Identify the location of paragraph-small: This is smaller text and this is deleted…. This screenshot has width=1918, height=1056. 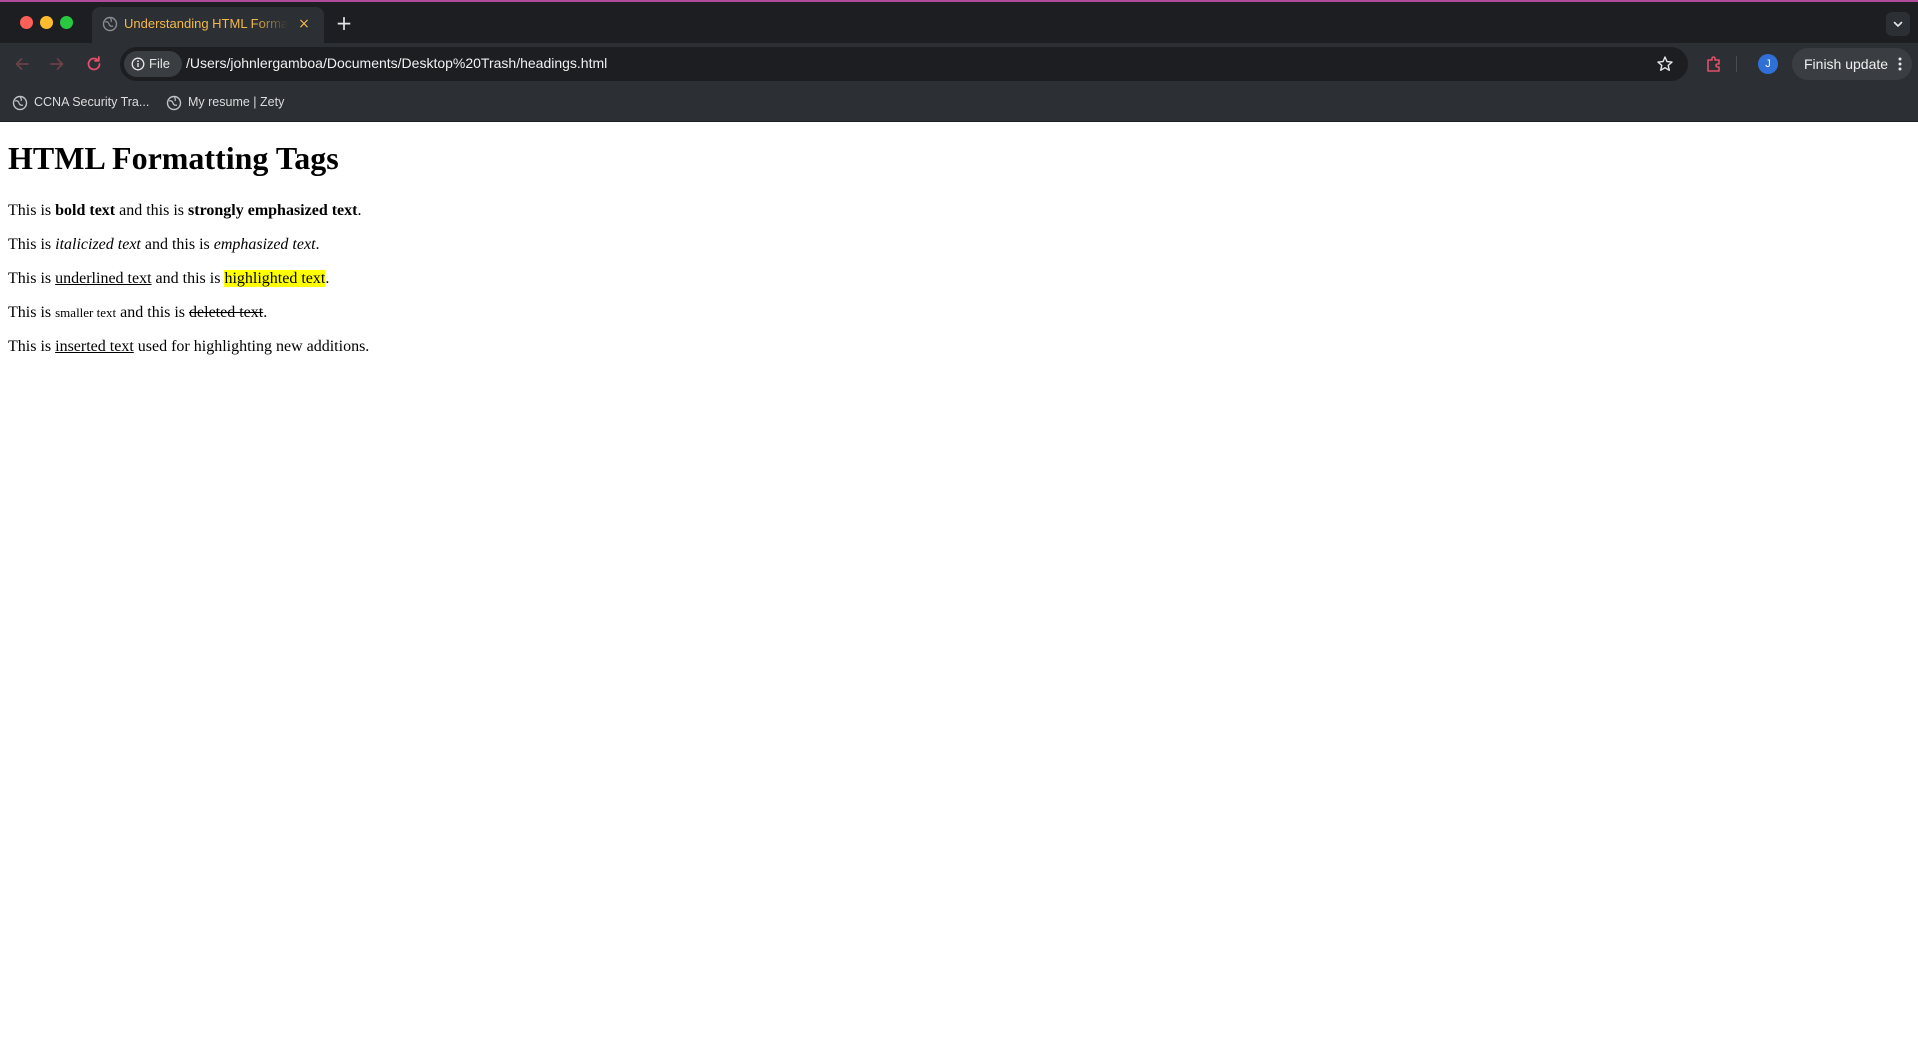
(137, 313).